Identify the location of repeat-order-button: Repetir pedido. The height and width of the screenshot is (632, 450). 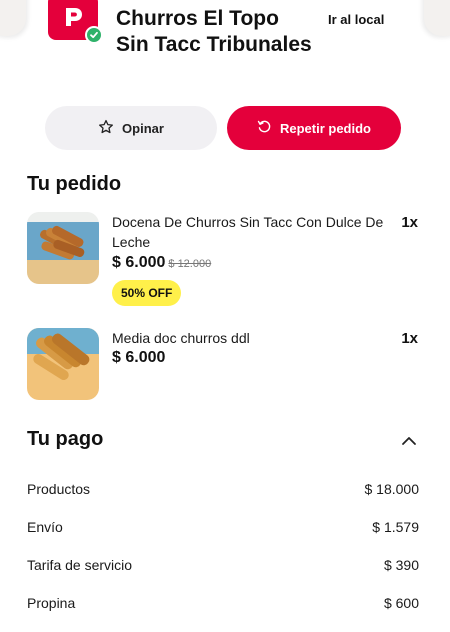
(314, 128).